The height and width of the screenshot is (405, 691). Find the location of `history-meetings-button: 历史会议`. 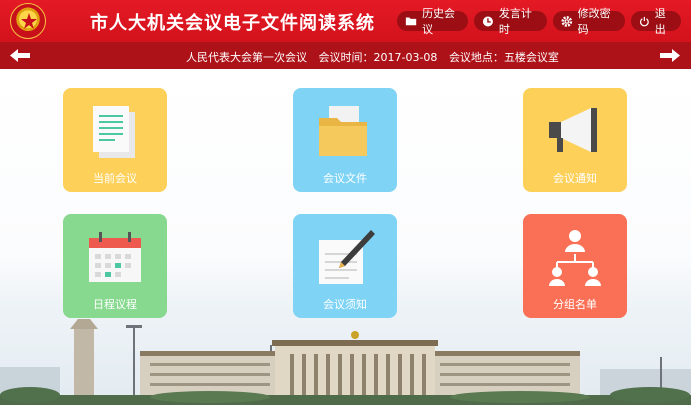

history-meetings-button: 历史会议 is located at coordinates (432, 21).